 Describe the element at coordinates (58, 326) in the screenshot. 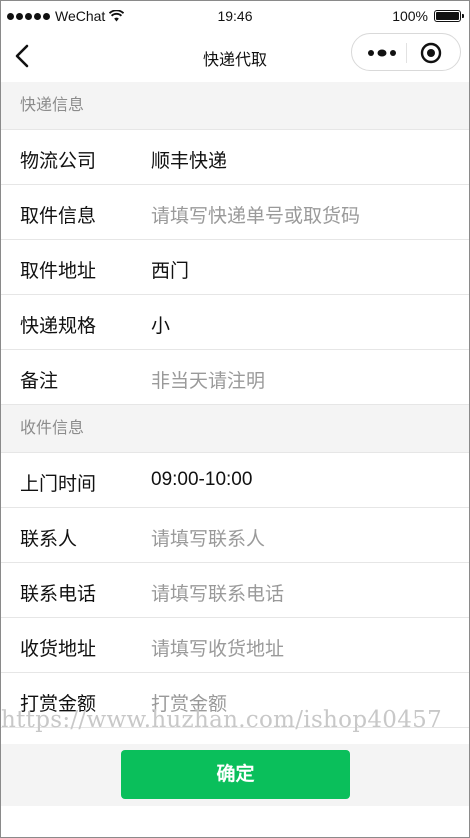

I see `row-label: 快递规格` at that location.